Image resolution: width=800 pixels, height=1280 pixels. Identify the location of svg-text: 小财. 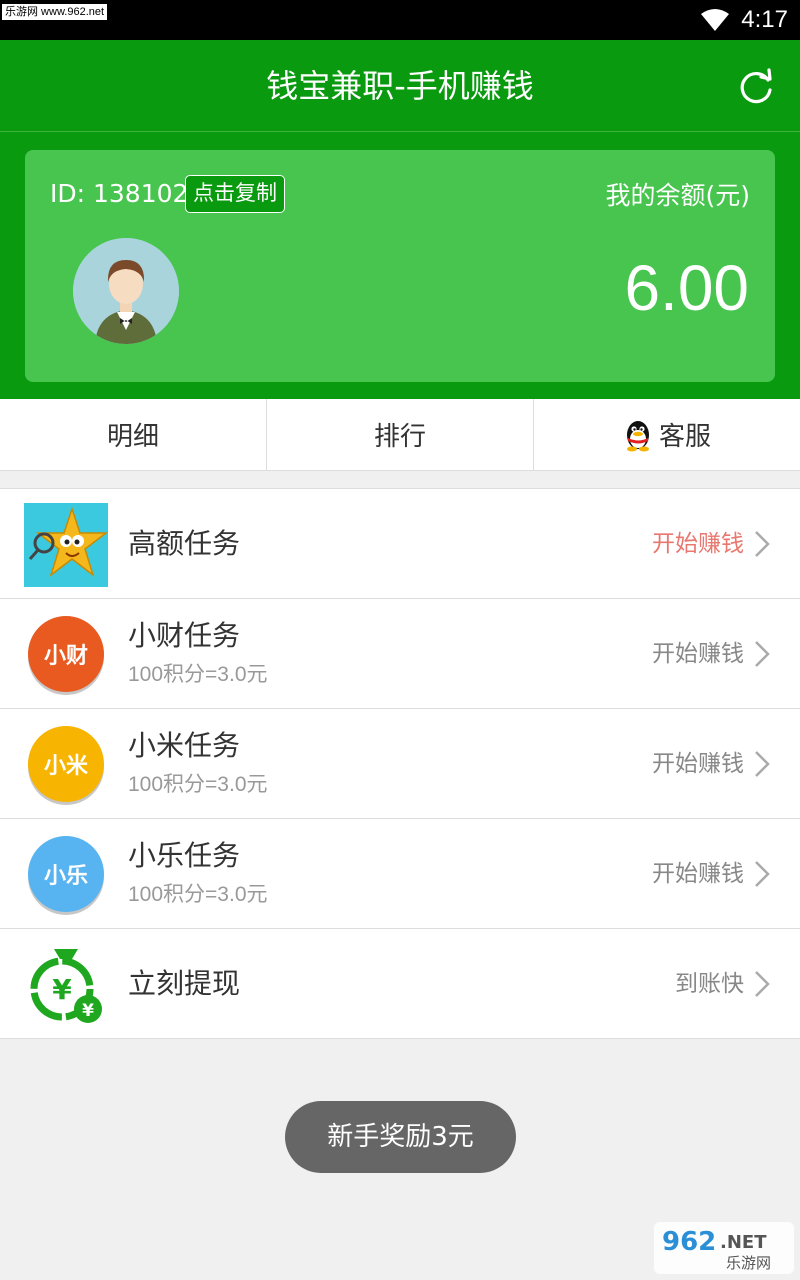
(66, 656).